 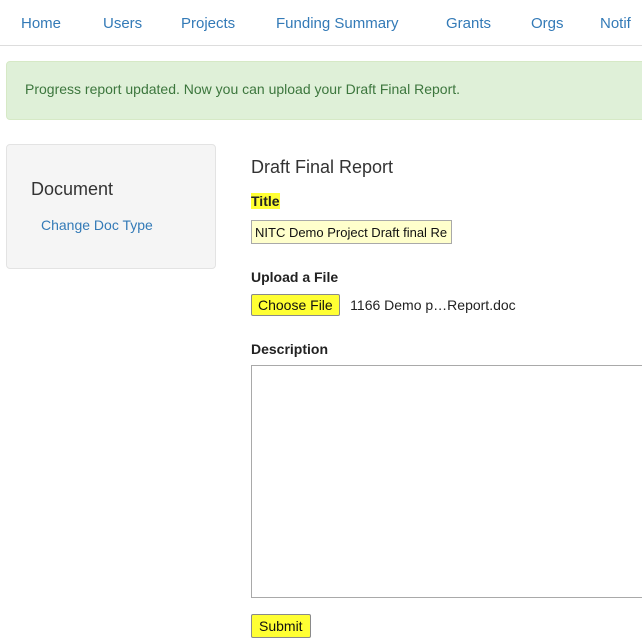 What do you see at coordinates (547, 23) in the screenshot?
I see `nav-item-orgs: Orgs` at bounding box center [547, 23].